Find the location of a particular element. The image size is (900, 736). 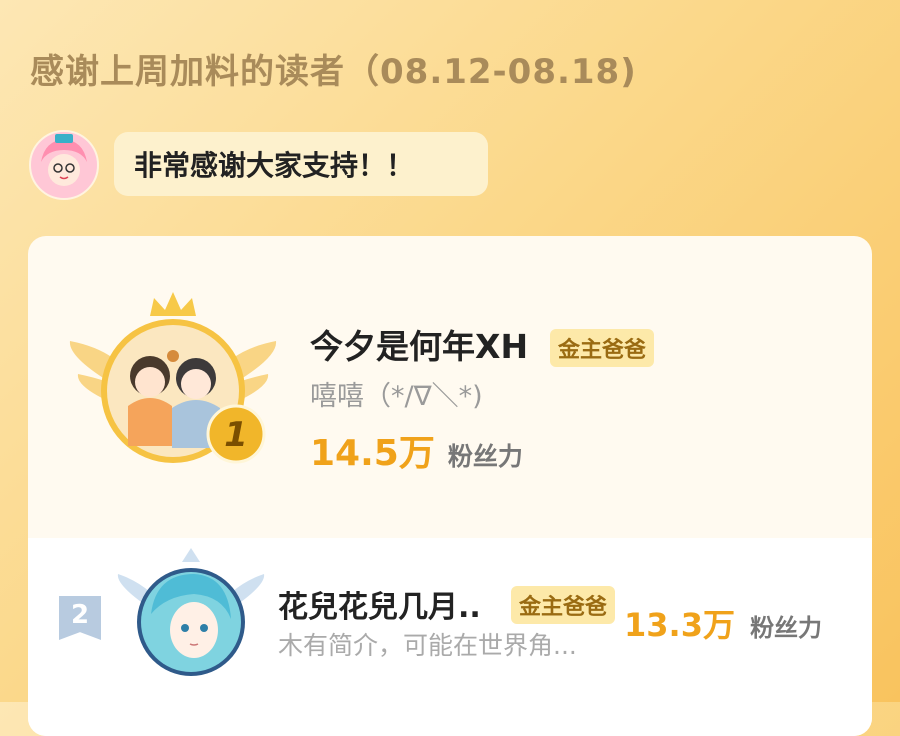

rank1-fans: 14.5万 粉丝力 is located at coordinates (416, 450).